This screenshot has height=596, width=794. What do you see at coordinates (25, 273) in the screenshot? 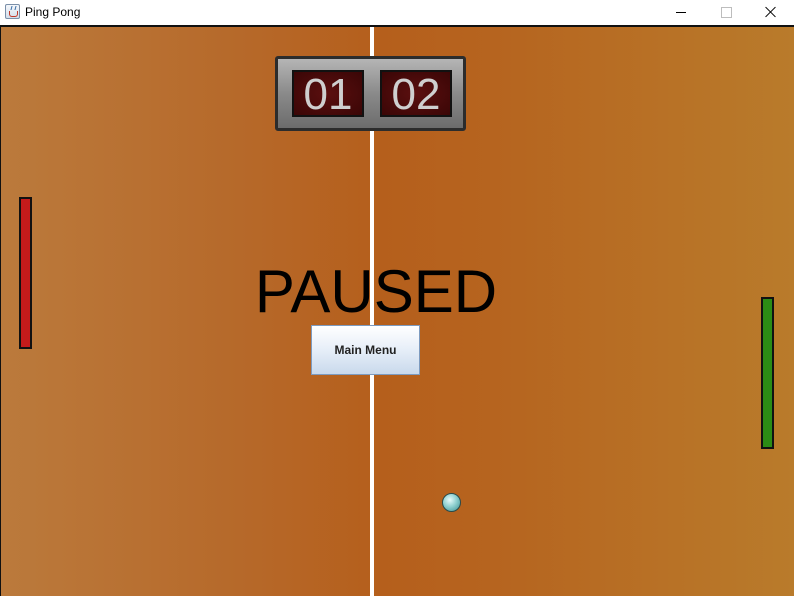
I see `left-paddle` at bounding box center [25, 273].